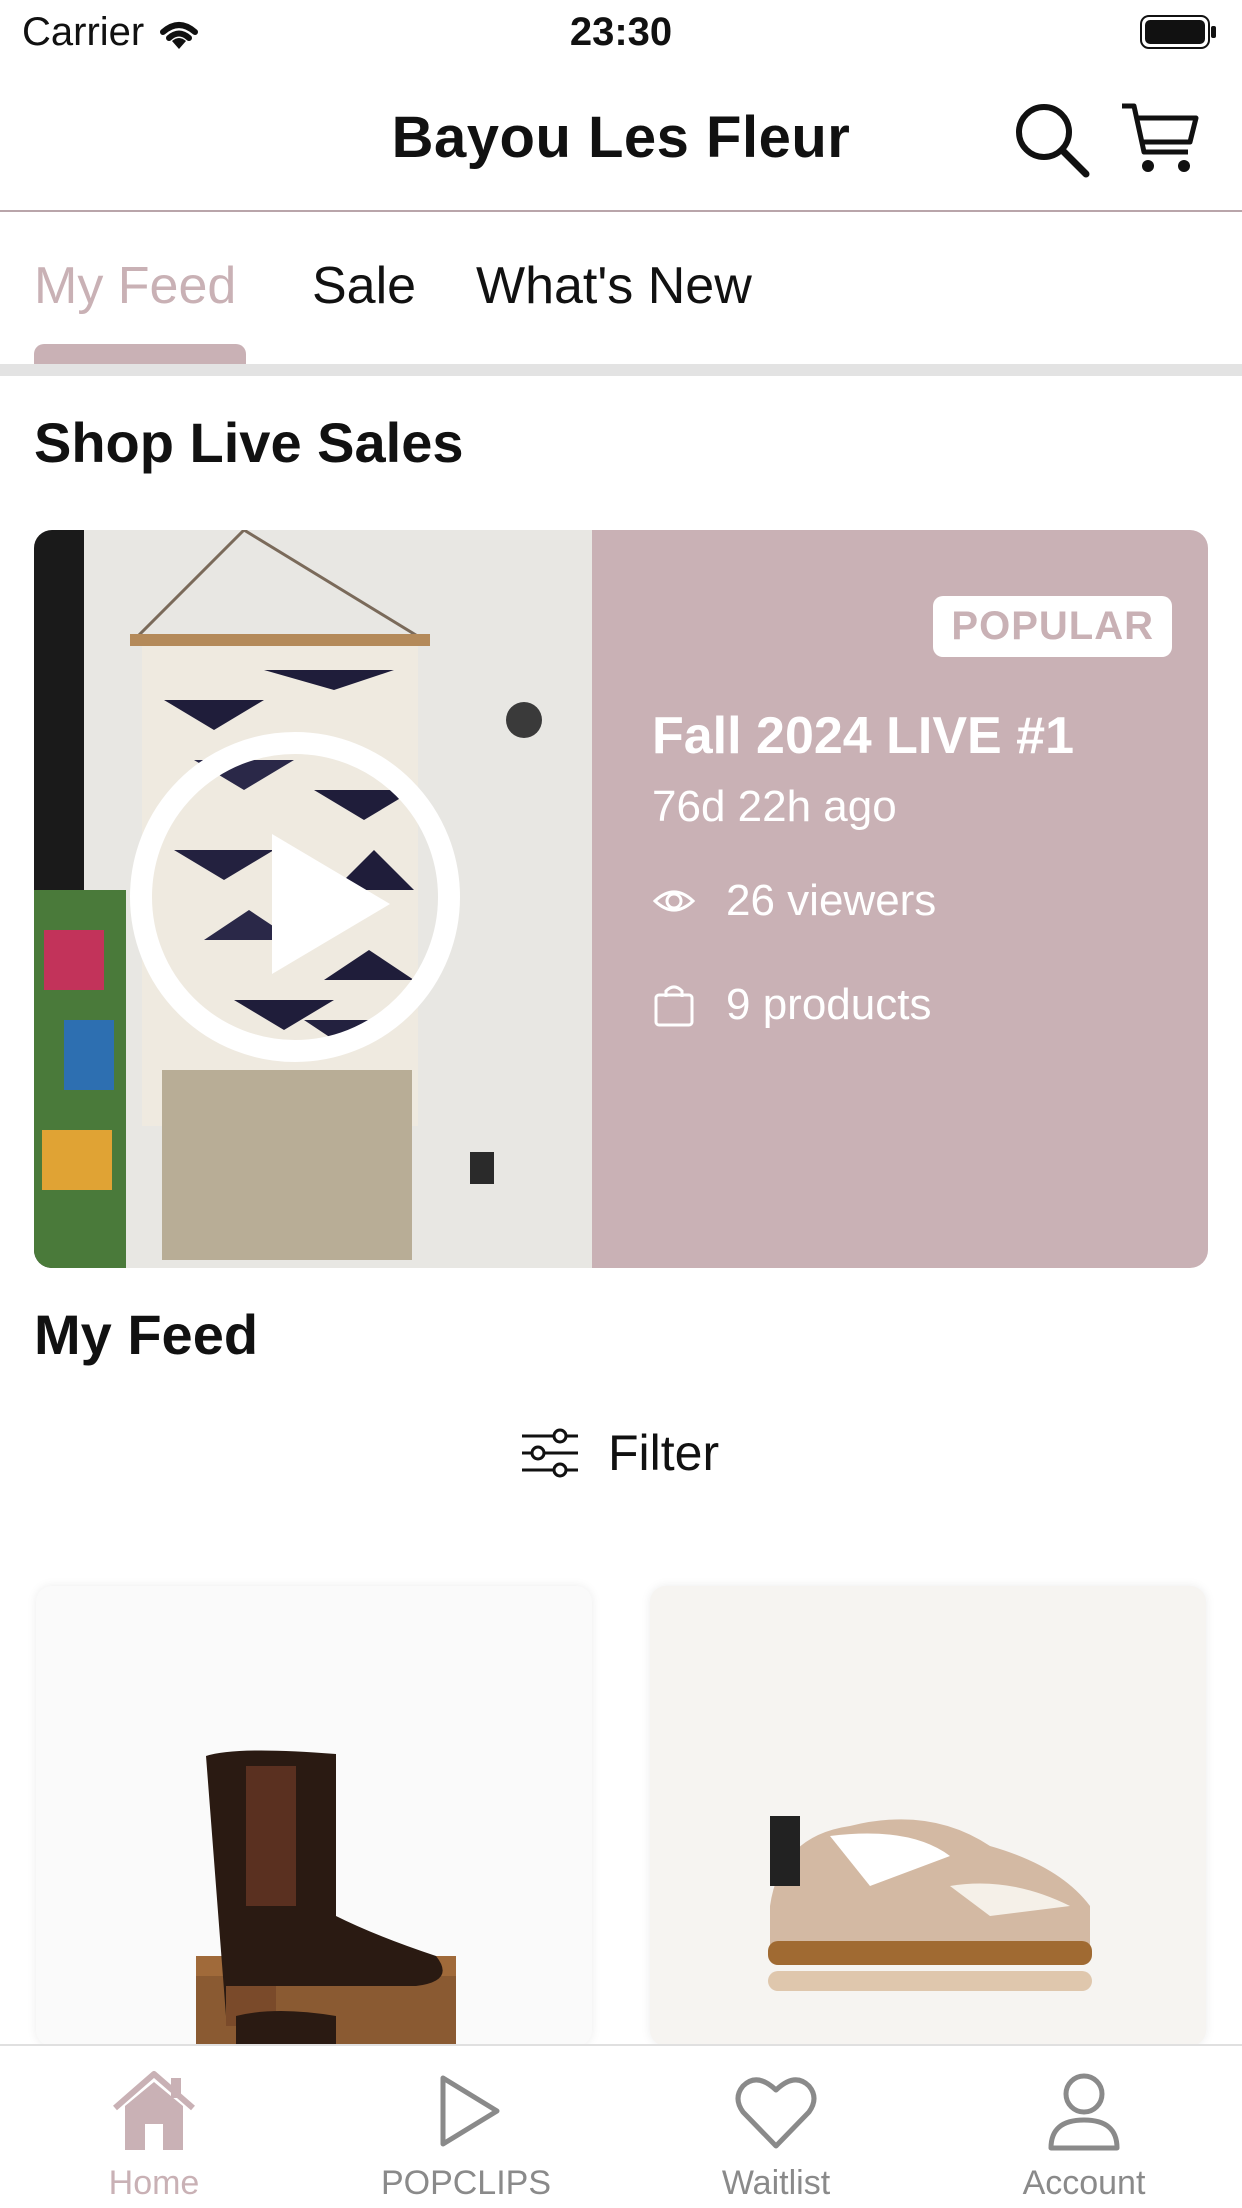 This screenshot has width=1242, height=2208. What do you see at coordinates (140, 354) in the screenshot?
I see `active-tab-indicator` at bounding box center [140, 354].